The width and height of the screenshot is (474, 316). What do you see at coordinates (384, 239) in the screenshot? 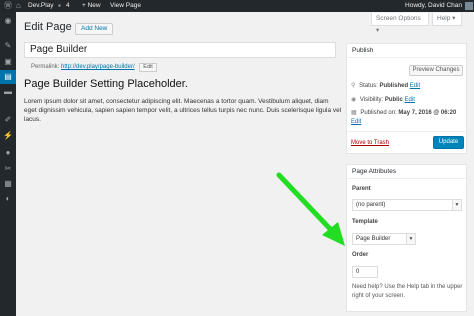
I see `template-select: Page Builder ▼` at bounding box center [384, 239].